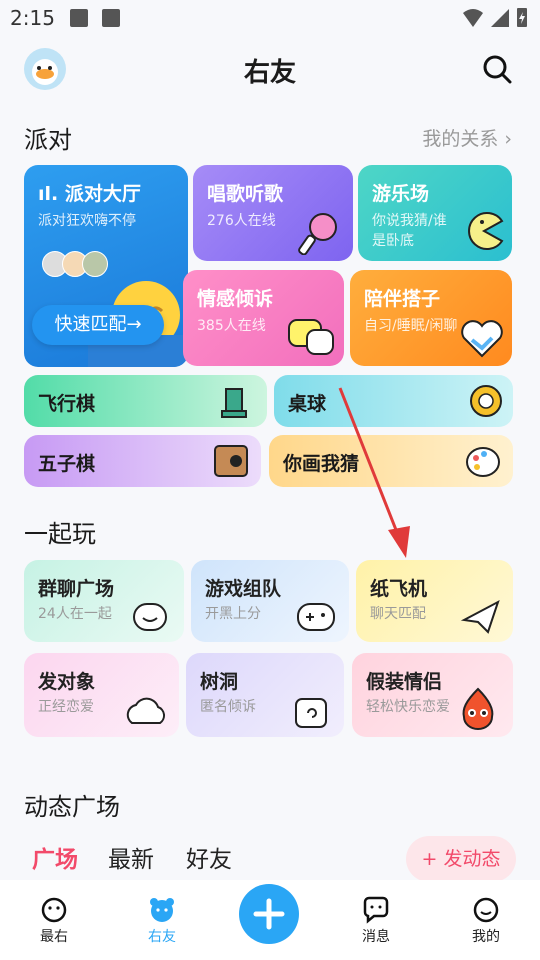 The width and height of the screenshot is (540, 960). What do you see at coordinates (111, 18) in the screenshot?
I see `notification-icon` at bounding box center [111, 18].